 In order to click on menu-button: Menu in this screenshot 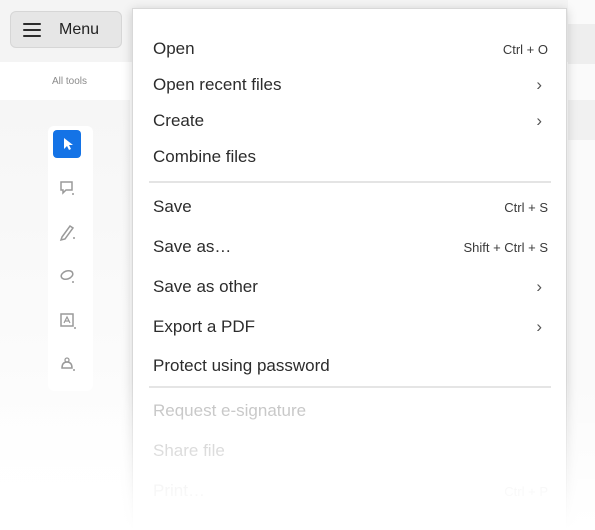, I will do `click(66, 29)`.